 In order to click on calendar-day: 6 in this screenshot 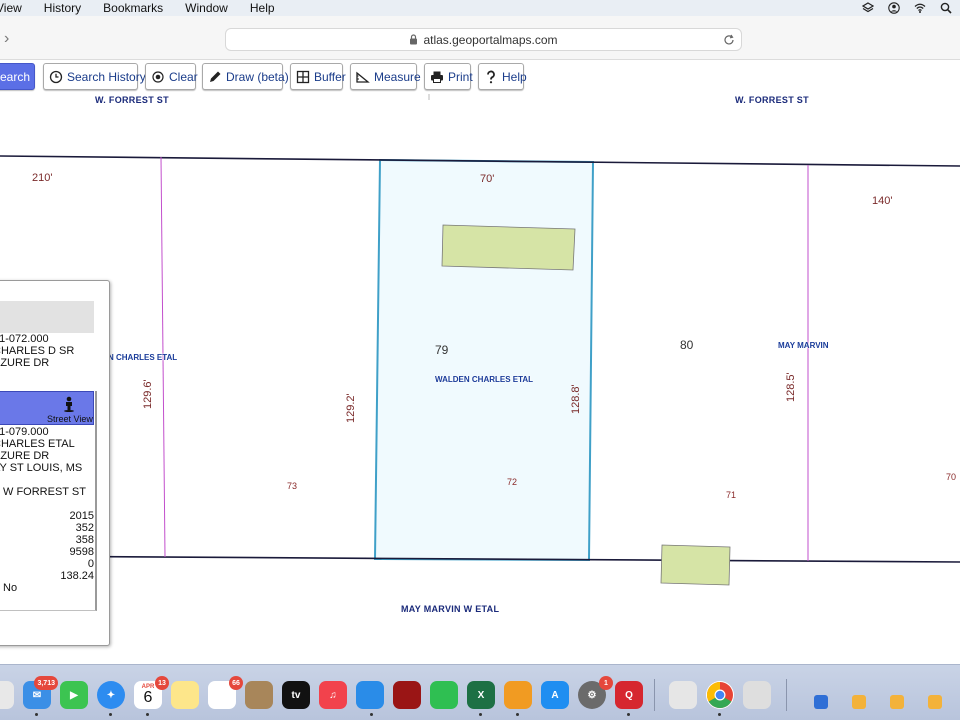, I will do `click(148, 697)`.